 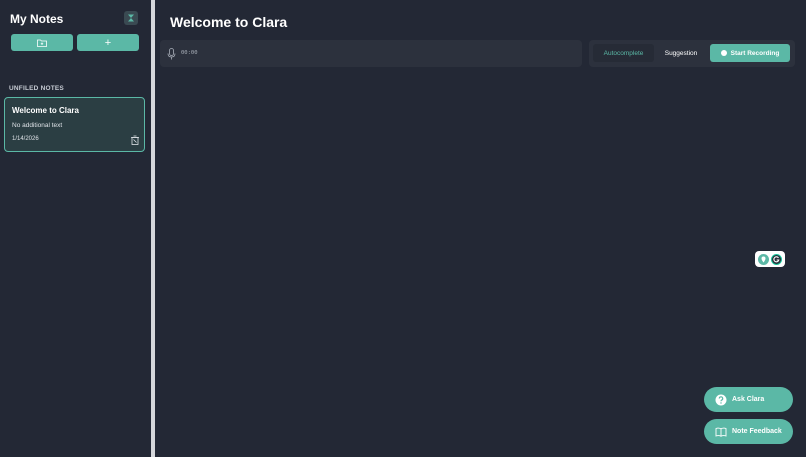 I want to click on ask-clara-label: Ask Clara, so click(x=748, y=399).